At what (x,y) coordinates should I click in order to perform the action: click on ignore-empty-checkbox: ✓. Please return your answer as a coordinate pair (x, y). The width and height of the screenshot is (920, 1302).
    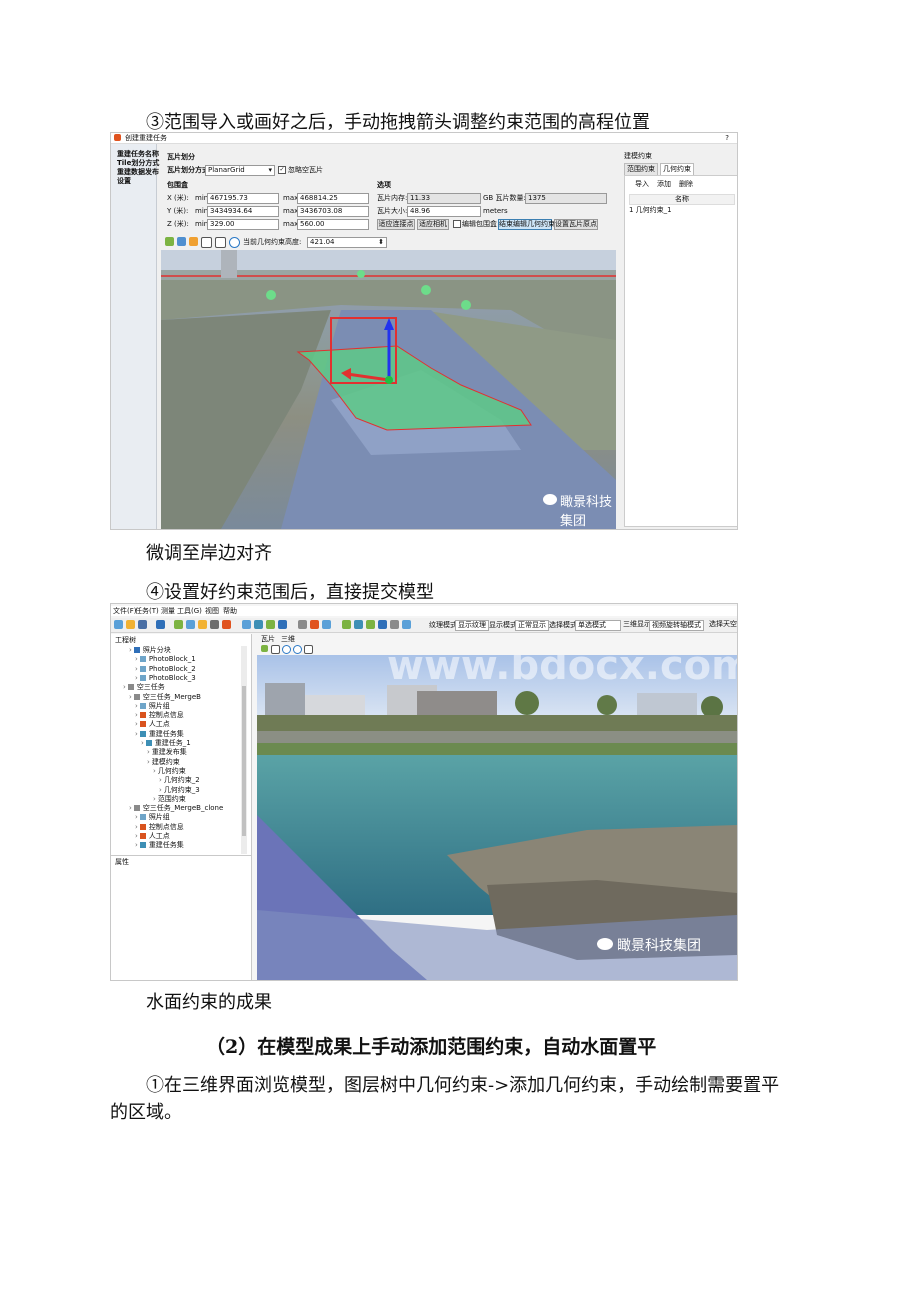
    Looking at the image, I should click on (282, 170).